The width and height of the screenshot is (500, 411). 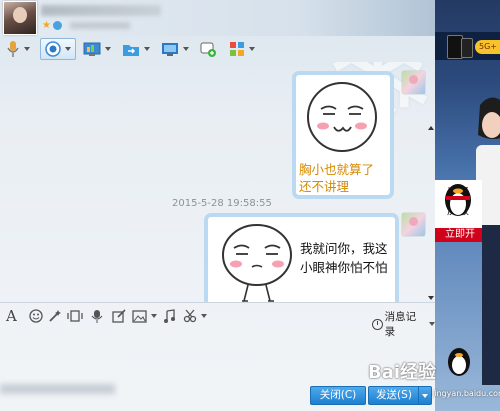 What do you see at coordinates (344, 178) in the screenshot?
I see `message-caption: 胸小也就算了 还不讲理` at bounding box center [344, 178].